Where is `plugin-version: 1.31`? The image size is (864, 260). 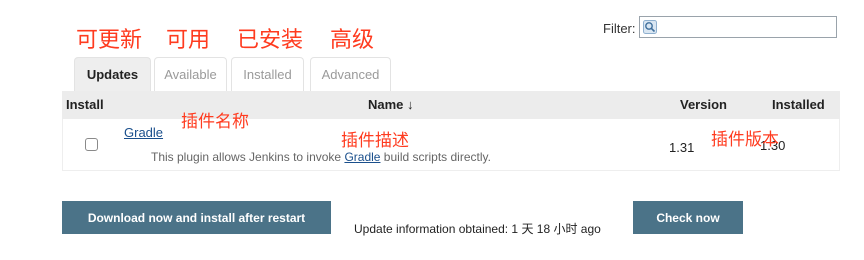
plugin-version: 1.31 is located at coordinates (682, 147).